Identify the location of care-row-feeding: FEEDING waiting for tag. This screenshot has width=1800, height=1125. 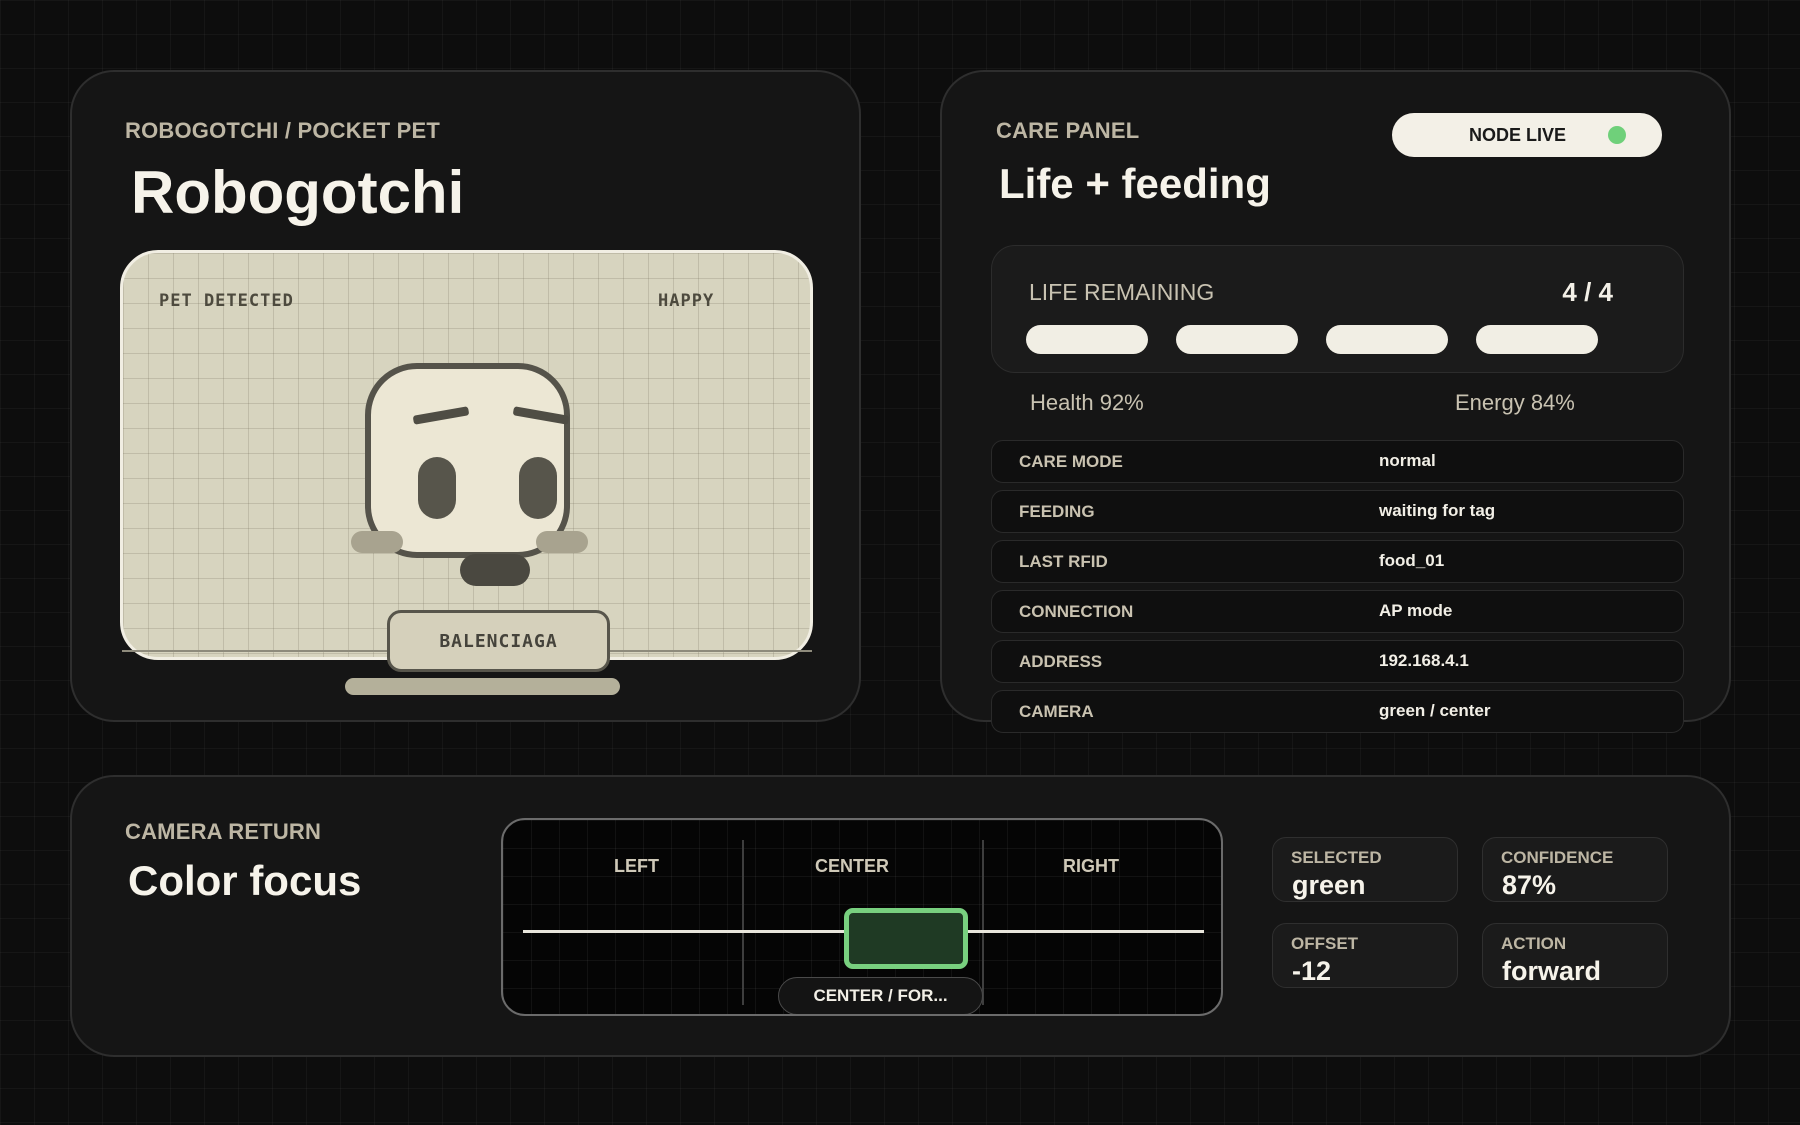
(1337, 511).